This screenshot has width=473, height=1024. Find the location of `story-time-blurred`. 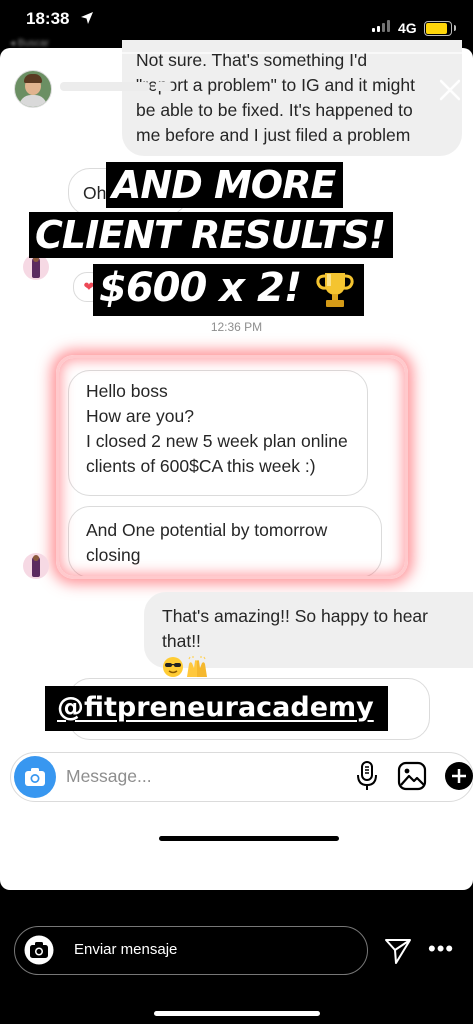

story-time-blurred is located at coordinates (164, 86).